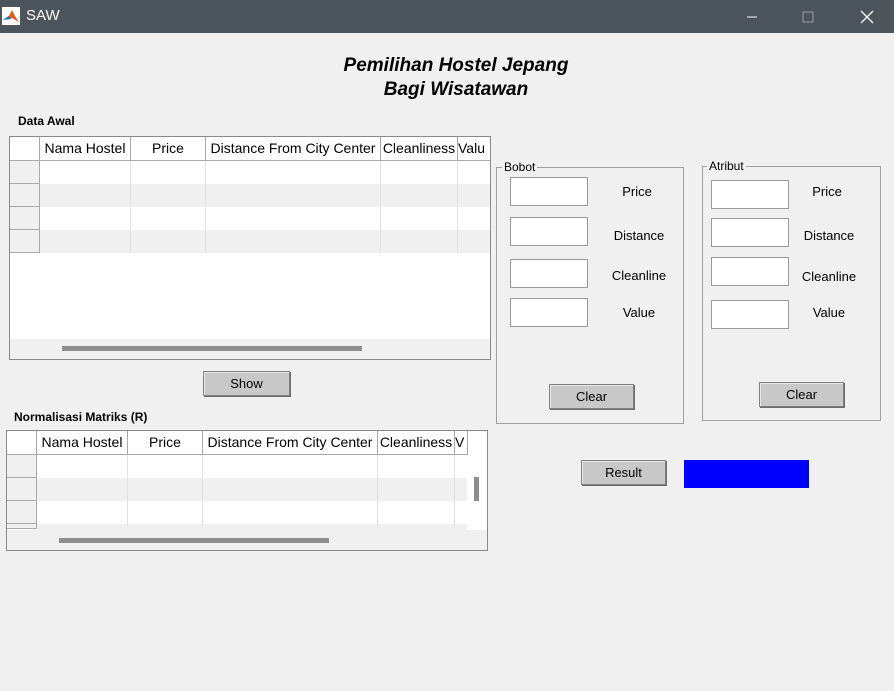  Describe the element at coordinates (827, 191) in the screenshot. I see `atribut-price-label: Price` at that location.